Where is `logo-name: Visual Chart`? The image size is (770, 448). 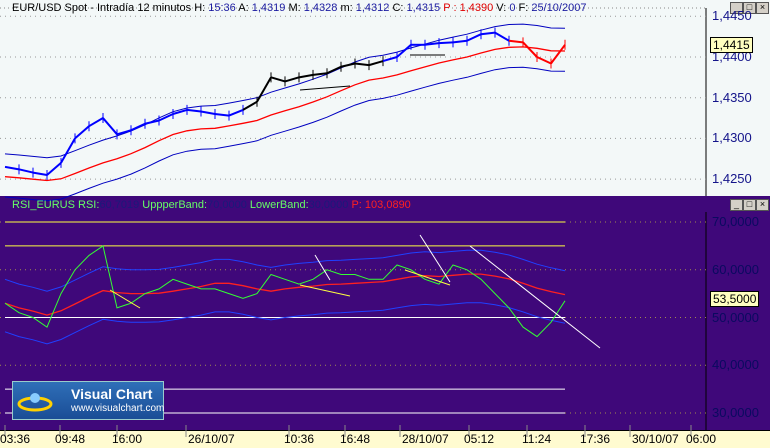 logo-name: Visual Chart is located at coordinates (112, 394).